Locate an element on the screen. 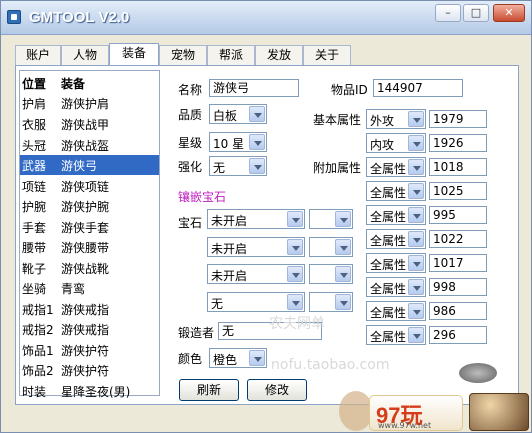 The width and height of the screenshot is (532, 433). extra-attr-value-8: 296 is located at coordinates (458, 335).